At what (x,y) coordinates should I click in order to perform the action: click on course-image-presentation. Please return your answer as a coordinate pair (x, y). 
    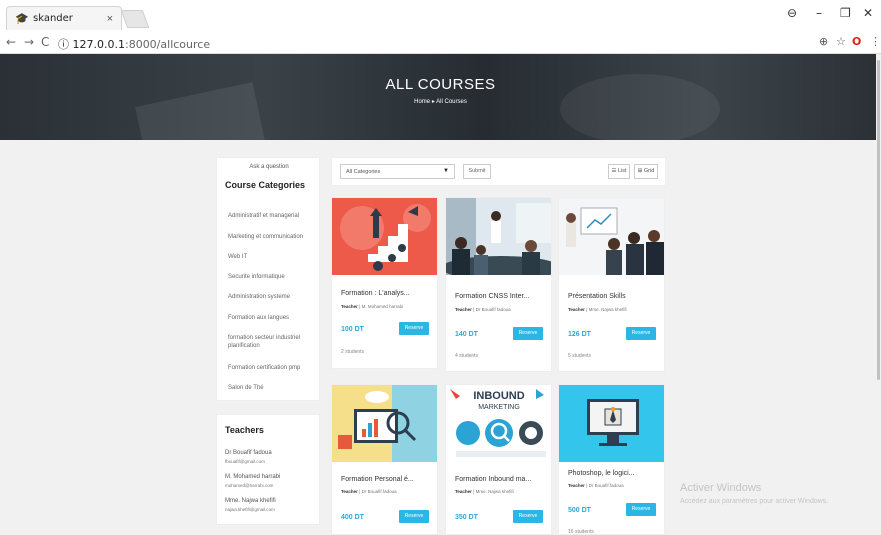
    Looking at the image, I should click on (611, 236).